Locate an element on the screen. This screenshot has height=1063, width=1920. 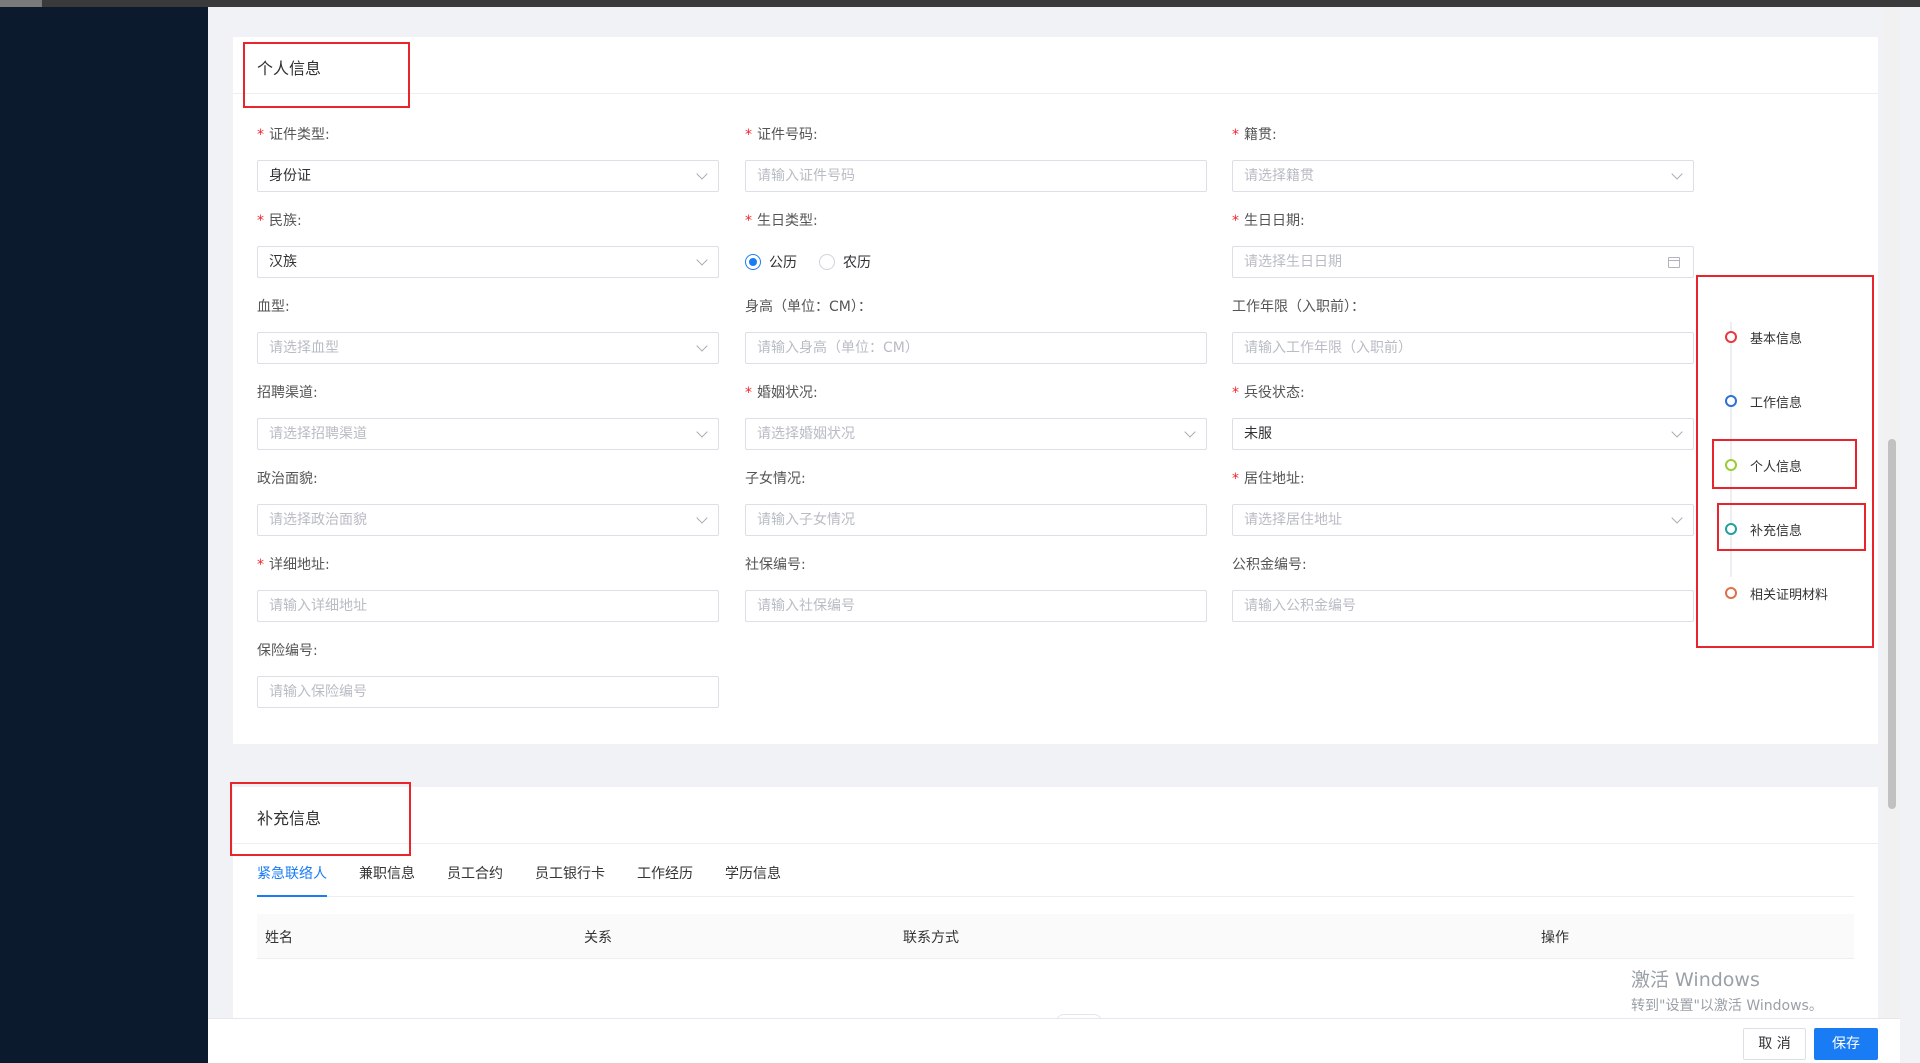
detail-address-placeholder: 请输入详细地址 is located at coordinates (318, 606).